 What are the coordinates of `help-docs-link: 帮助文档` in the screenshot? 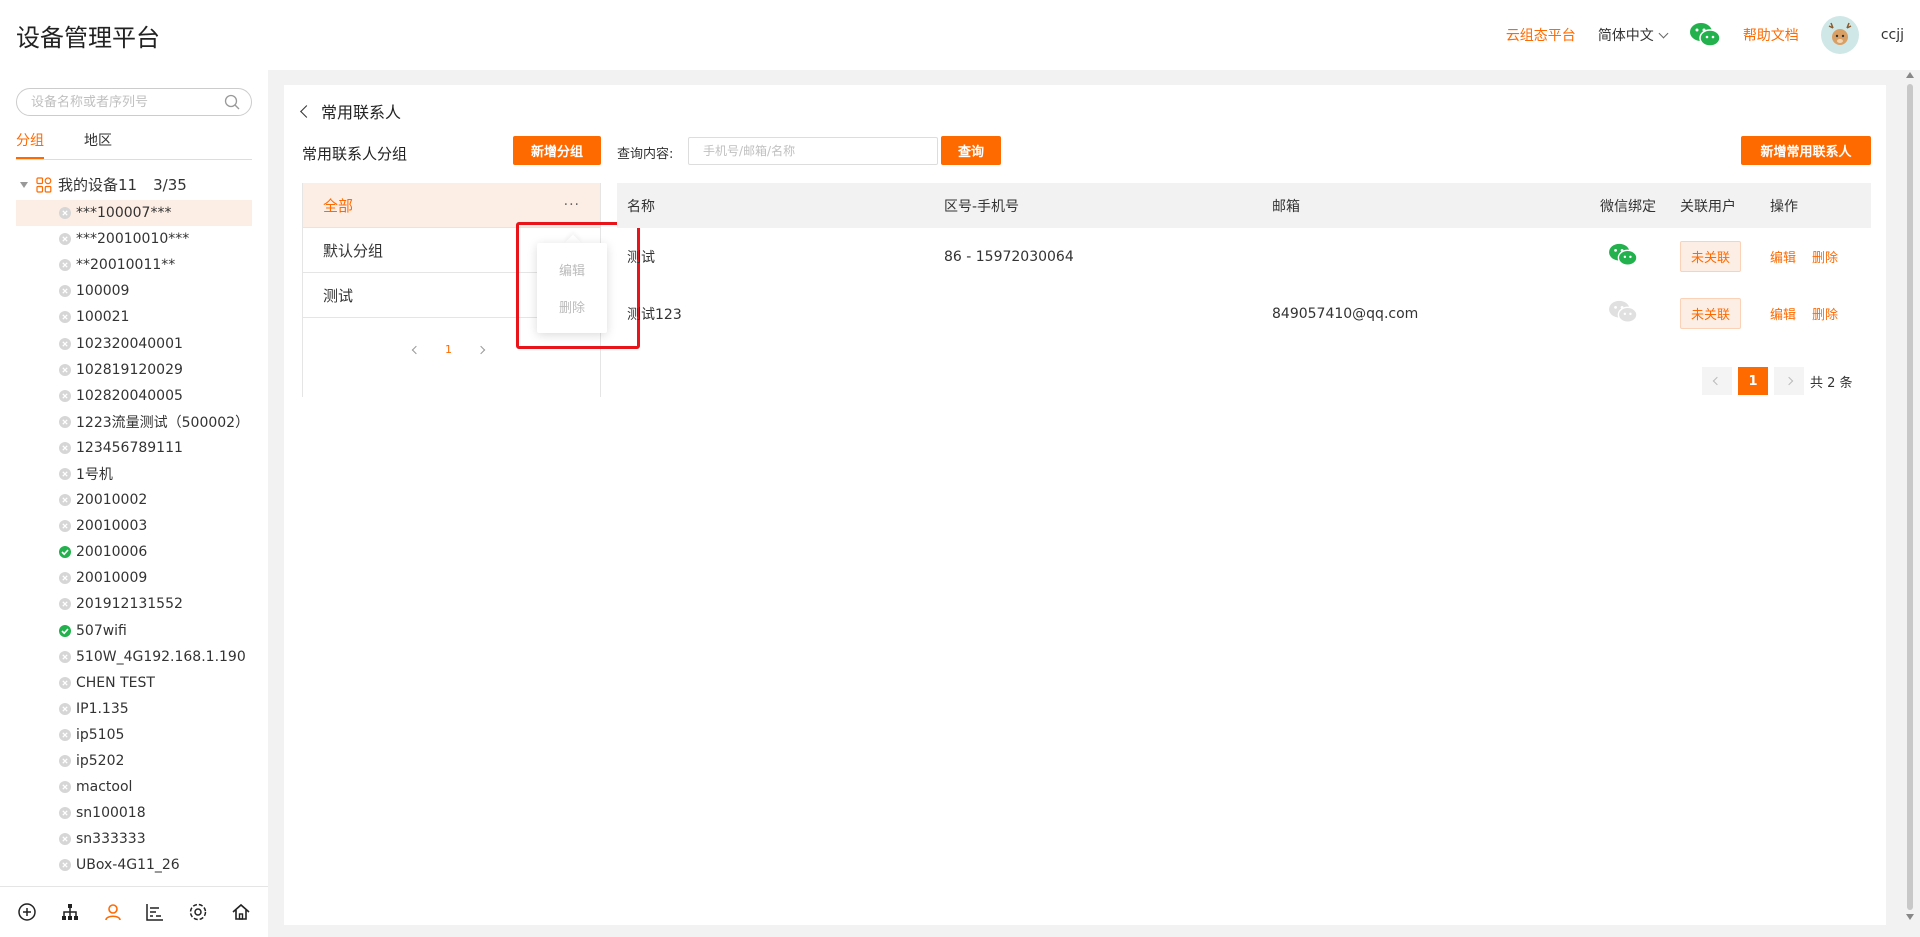 It's located at (1771, 35).